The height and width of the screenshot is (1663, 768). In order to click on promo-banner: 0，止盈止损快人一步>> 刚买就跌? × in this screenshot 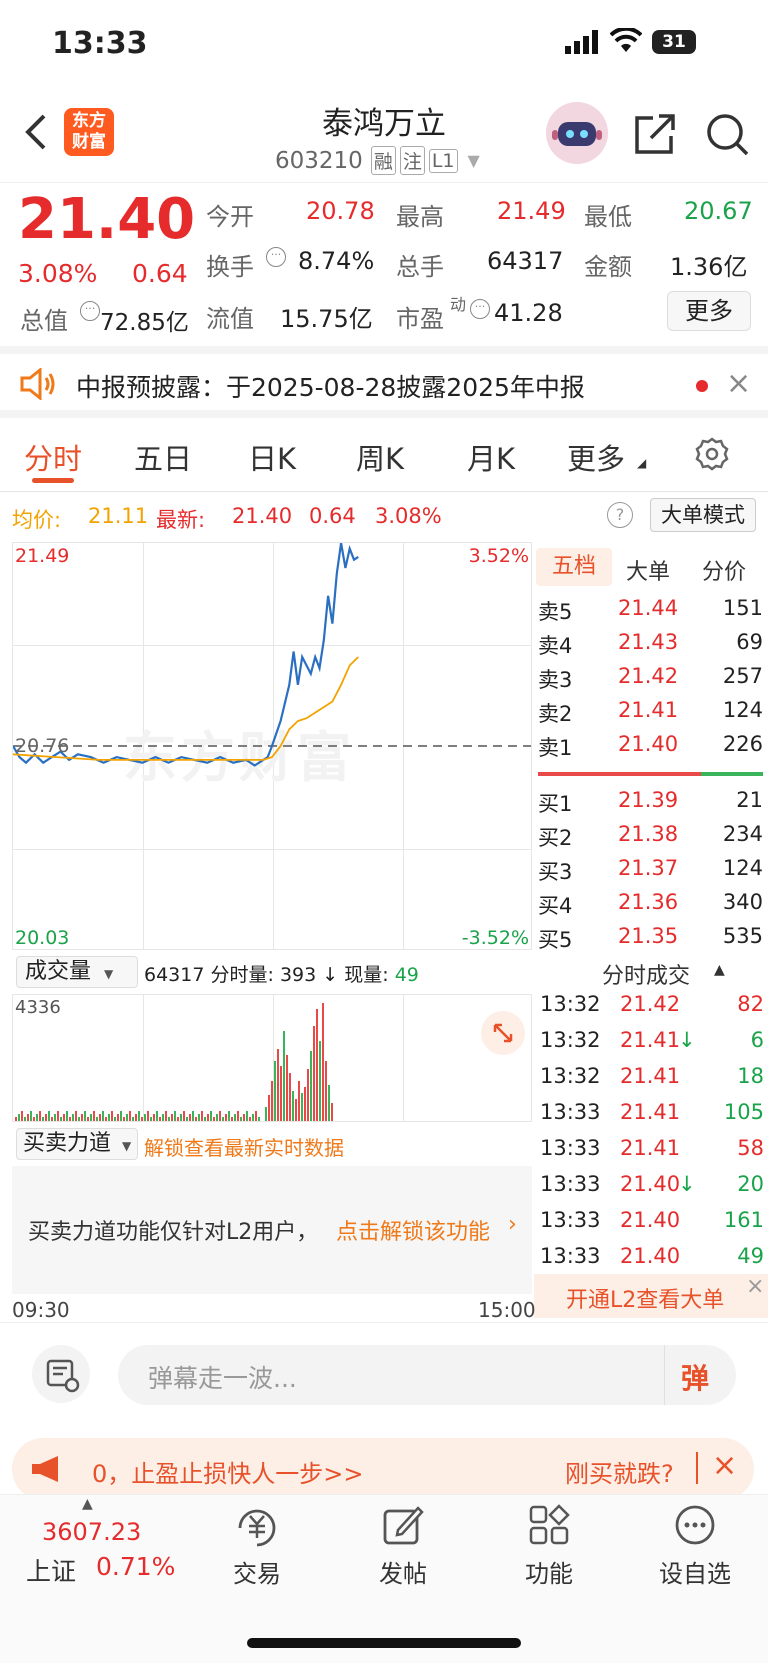, I will do `click(383, 1469)`.